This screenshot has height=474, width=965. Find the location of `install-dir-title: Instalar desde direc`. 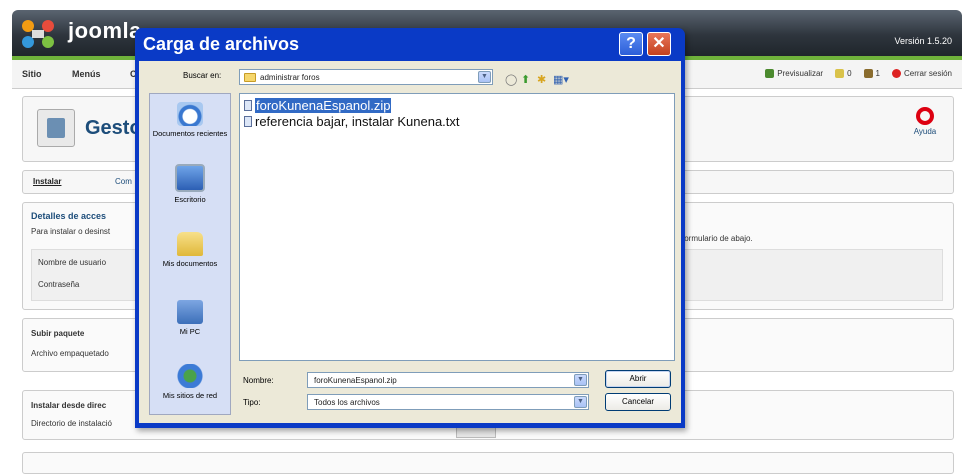

install-dir-title: Instalar desde direc is located at coordinates (69, 405).